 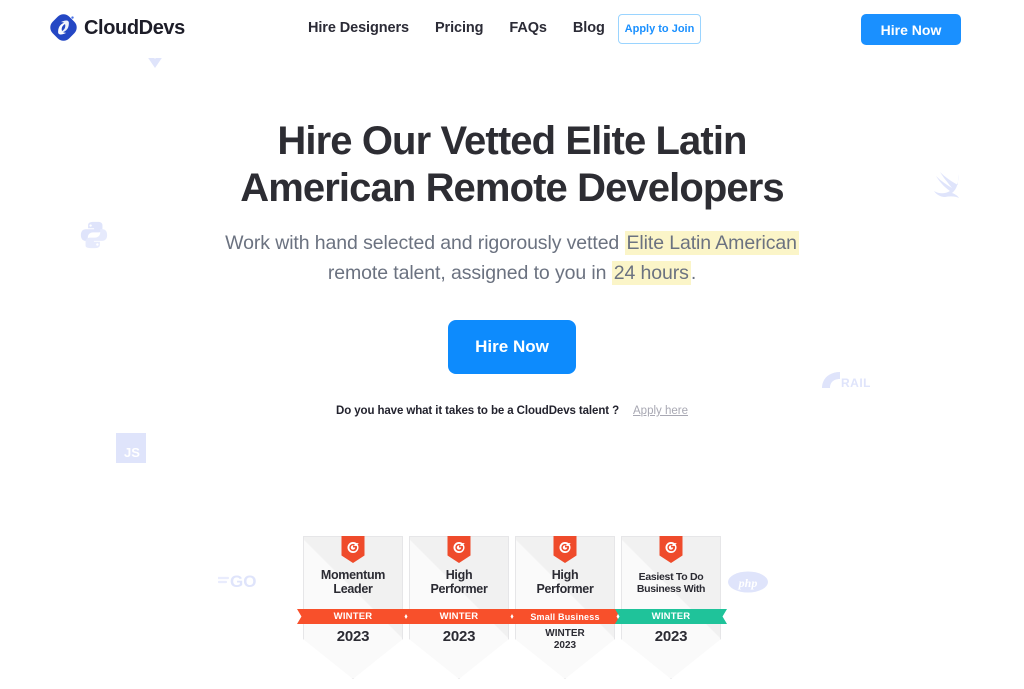 What do you see at coordinates (711, 242) in the screenshot?
I see `subhead-highlight-1: Elite Latin American` at bounding box center [711, 242].